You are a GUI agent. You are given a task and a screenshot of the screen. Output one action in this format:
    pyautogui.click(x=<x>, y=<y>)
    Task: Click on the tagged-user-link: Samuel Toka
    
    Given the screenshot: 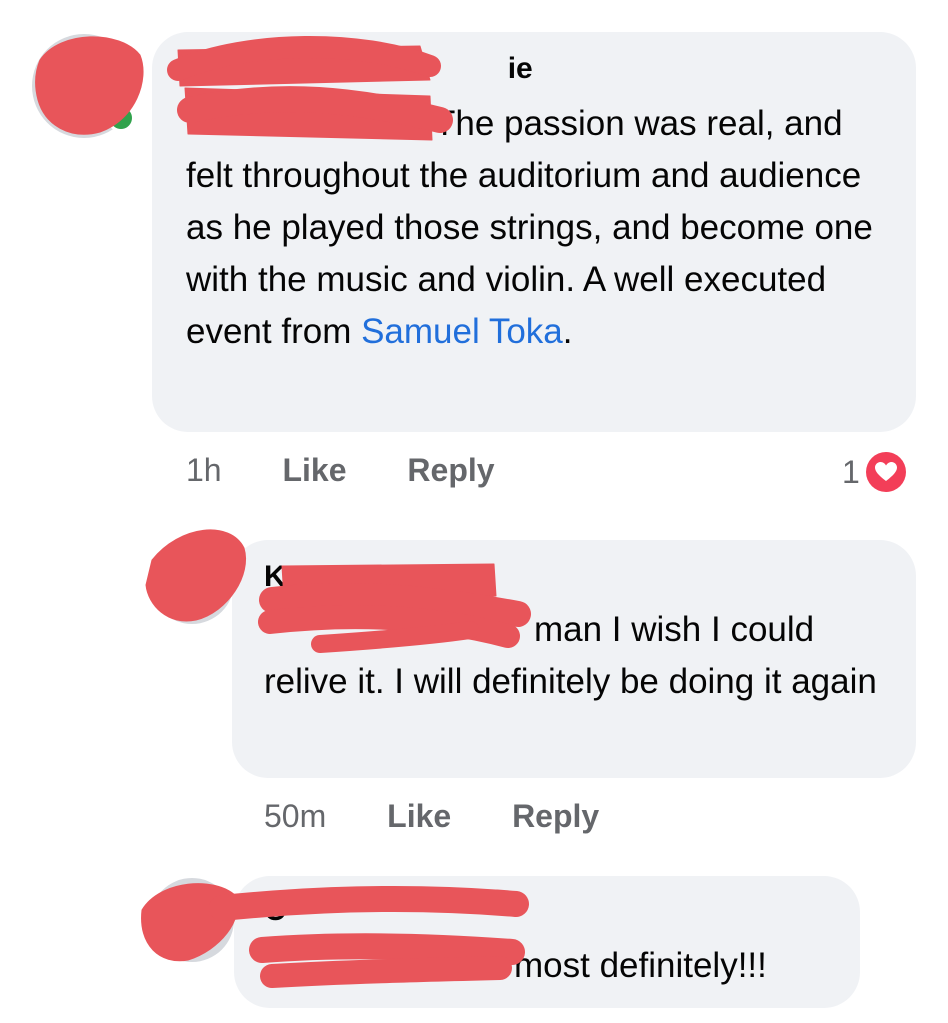 What is the action you would take?
    pyautogui.click(x=462, y=331)
    